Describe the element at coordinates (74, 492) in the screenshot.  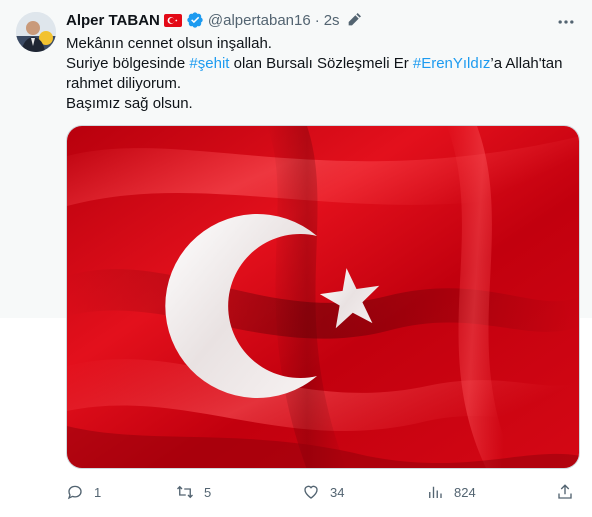
I see `reply-icon` at that location.